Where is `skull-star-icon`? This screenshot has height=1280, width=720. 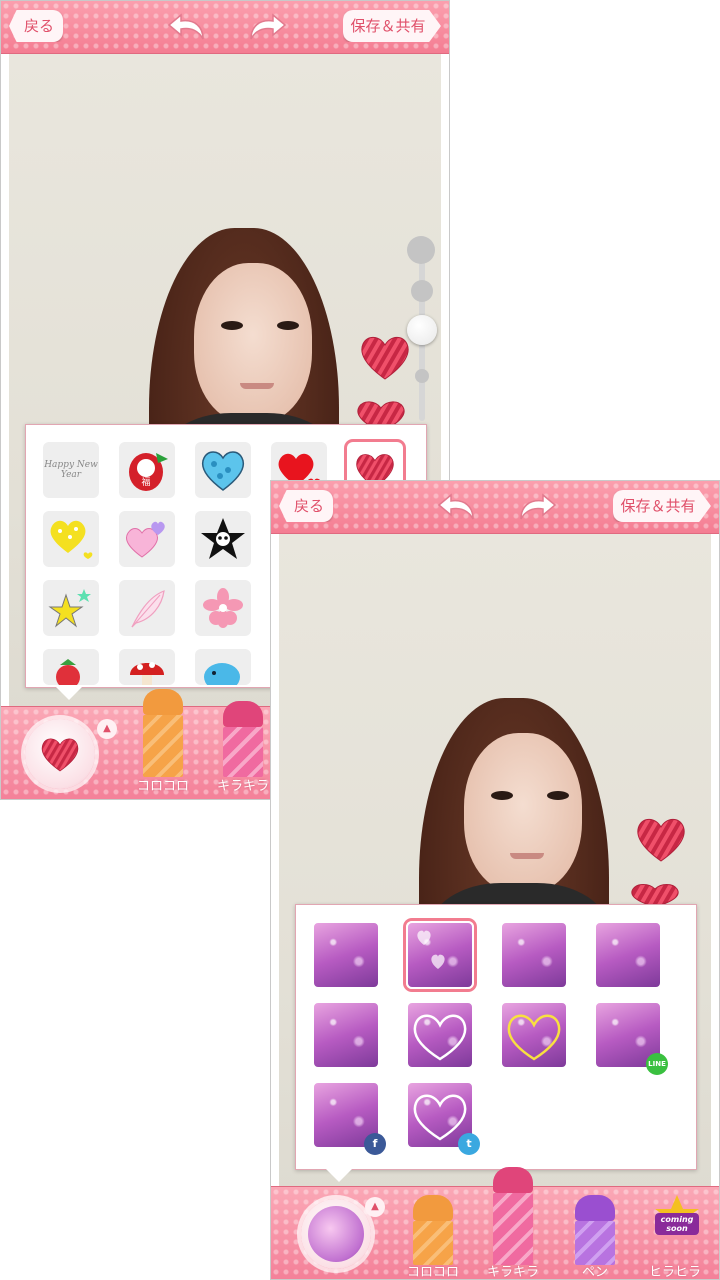
skull-star-icon is located at coordinates (223, 538).